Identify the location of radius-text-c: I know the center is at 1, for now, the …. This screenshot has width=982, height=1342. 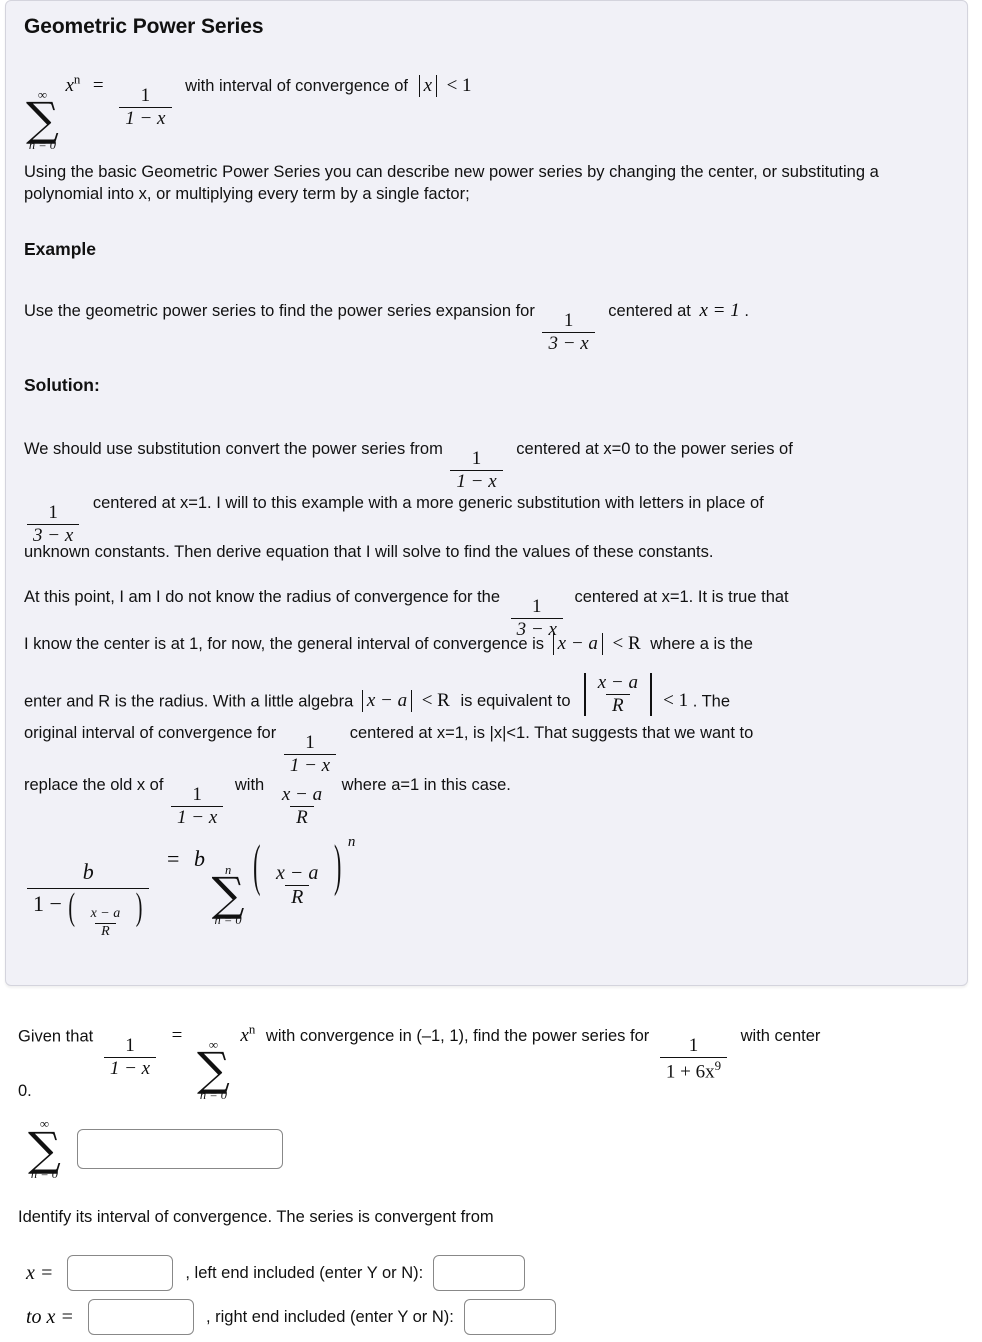
(284, 644).